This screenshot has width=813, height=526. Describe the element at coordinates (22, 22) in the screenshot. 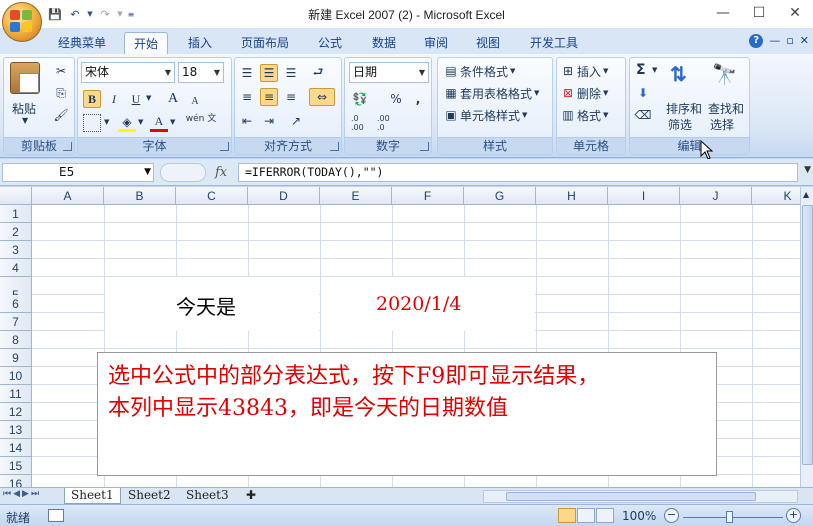

I see `office-button` at that location.